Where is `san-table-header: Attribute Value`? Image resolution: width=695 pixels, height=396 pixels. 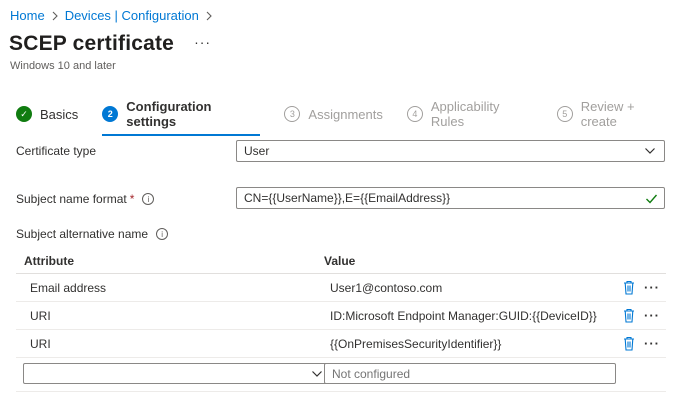
san-table-header: Attribute Value is located at coordinates (341, 261).